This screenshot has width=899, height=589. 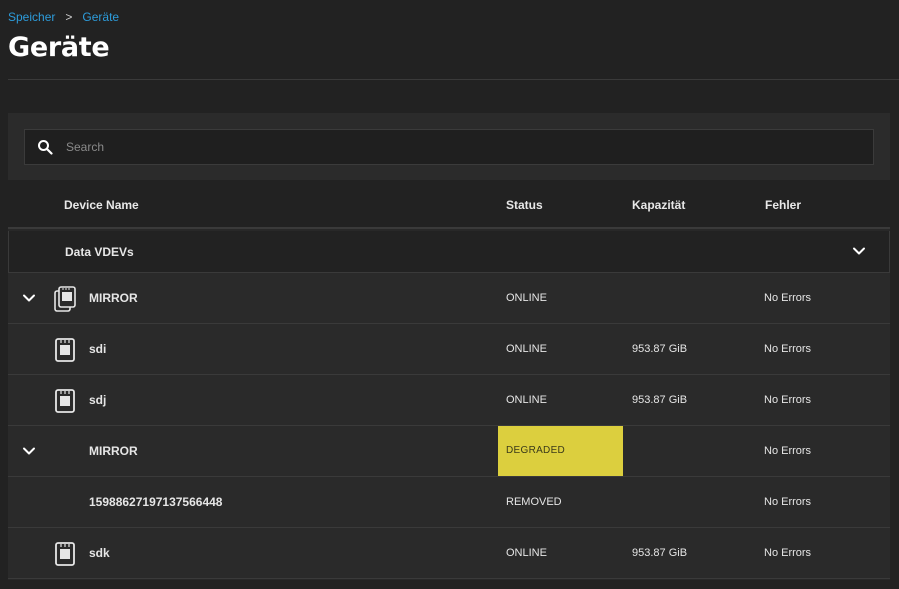 I want to click on device-status: DEGRADED, so click(x=536, y=450).